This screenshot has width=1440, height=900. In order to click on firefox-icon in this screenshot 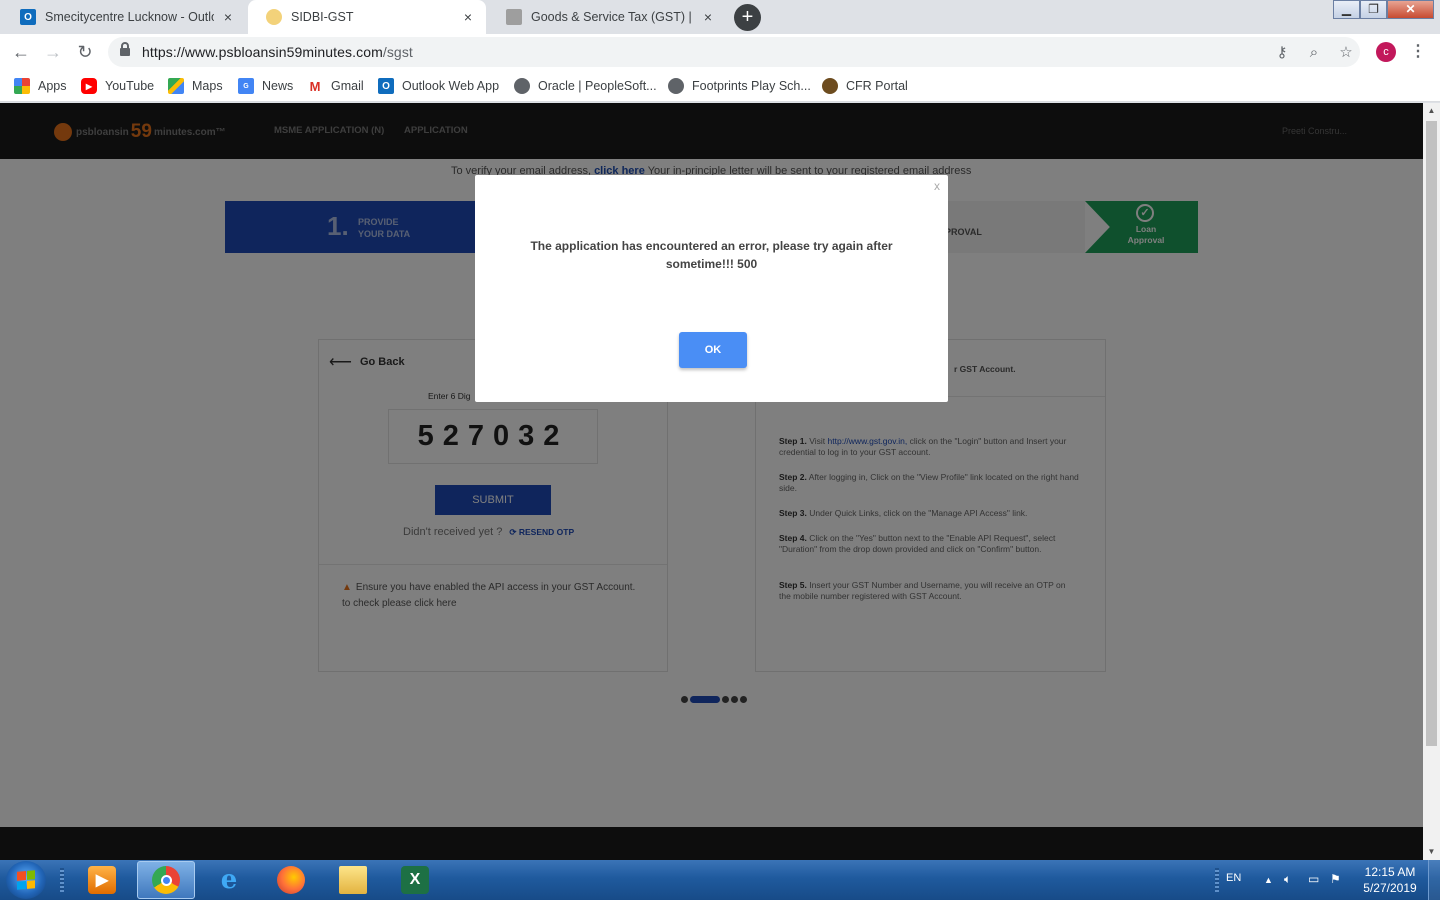, I will do `click(291, 880)`.